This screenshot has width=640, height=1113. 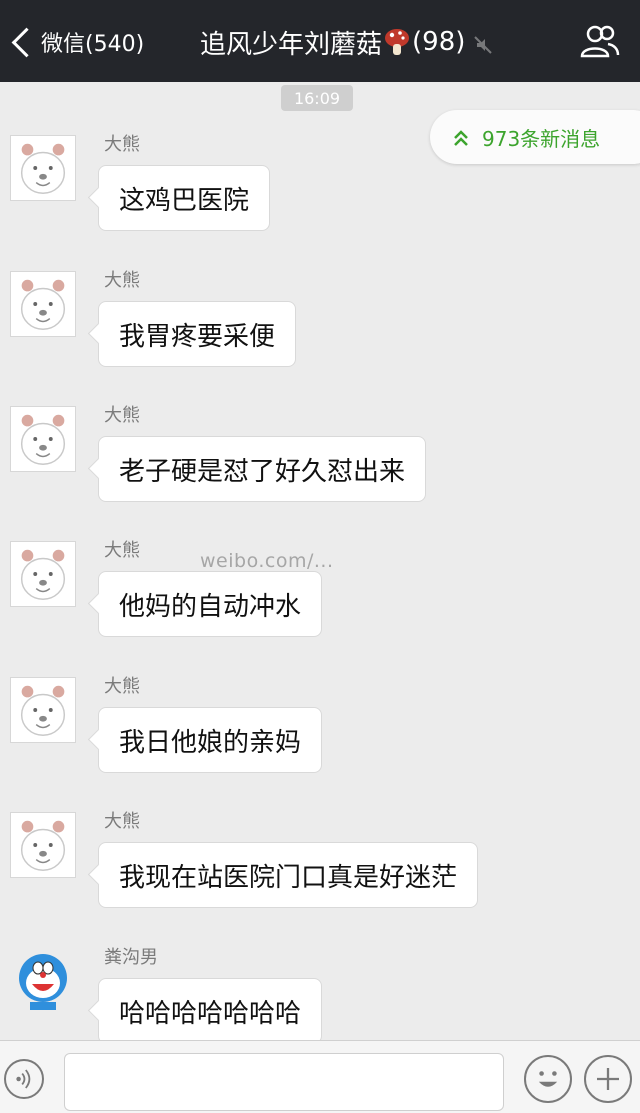 What do you see at coordinates (93, 44) in the screenshot?
I see `back-label: 微信(540)` at bounding box center [93, 44].